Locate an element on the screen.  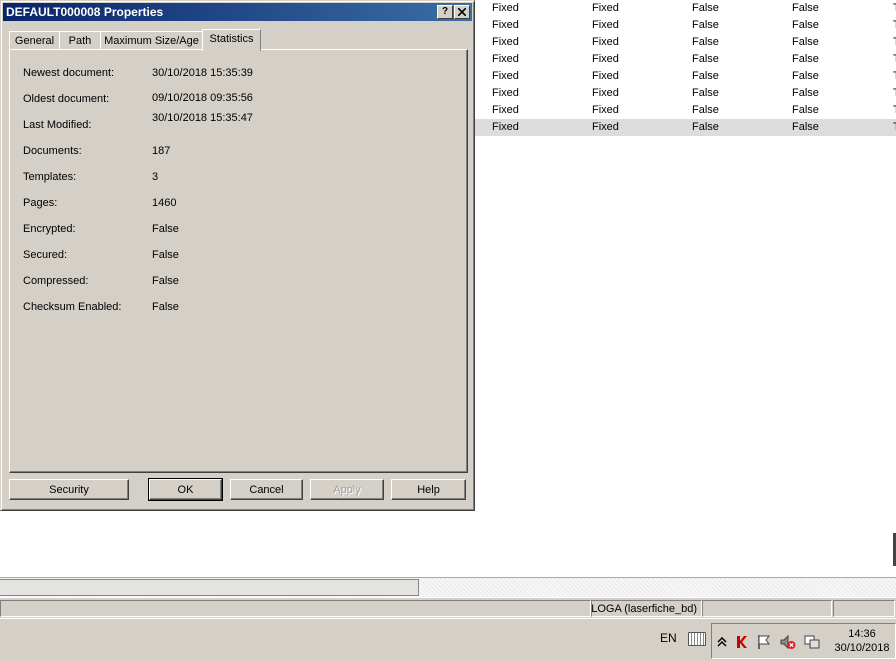
taskbar: EN 14:36 30/10/2018 is located at coordinates (448, 639).